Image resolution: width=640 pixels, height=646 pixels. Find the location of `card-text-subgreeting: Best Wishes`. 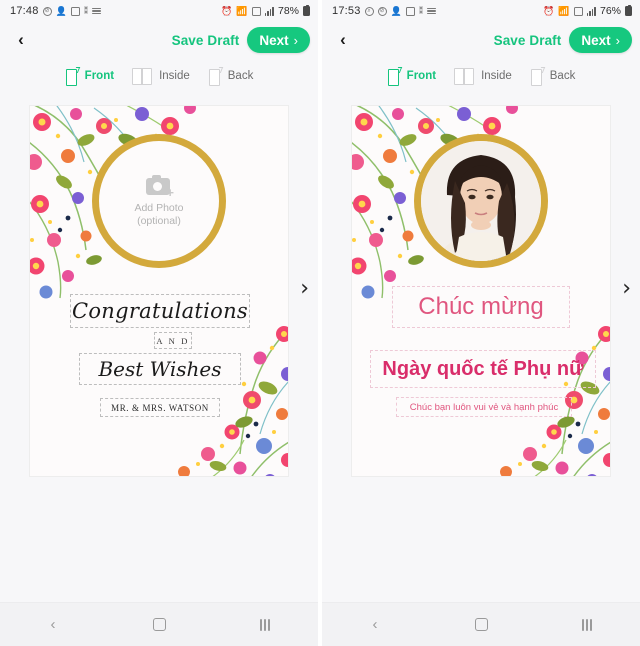

card-text-subgreeting: Best Wishes is located at coordinates (160, 369).